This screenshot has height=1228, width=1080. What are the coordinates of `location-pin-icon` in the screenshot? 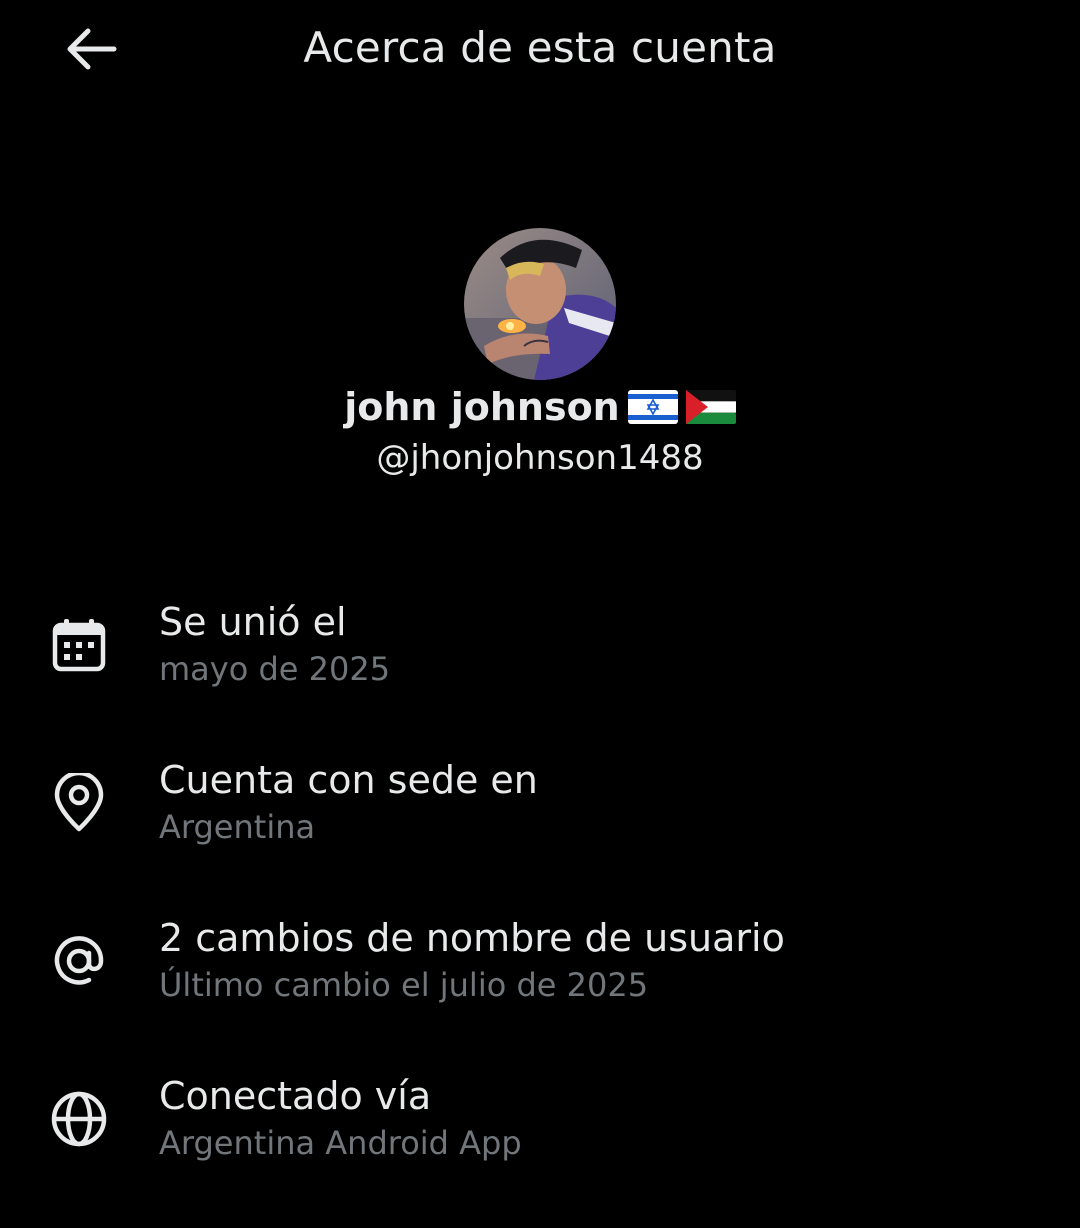 It's located at (79, 803).